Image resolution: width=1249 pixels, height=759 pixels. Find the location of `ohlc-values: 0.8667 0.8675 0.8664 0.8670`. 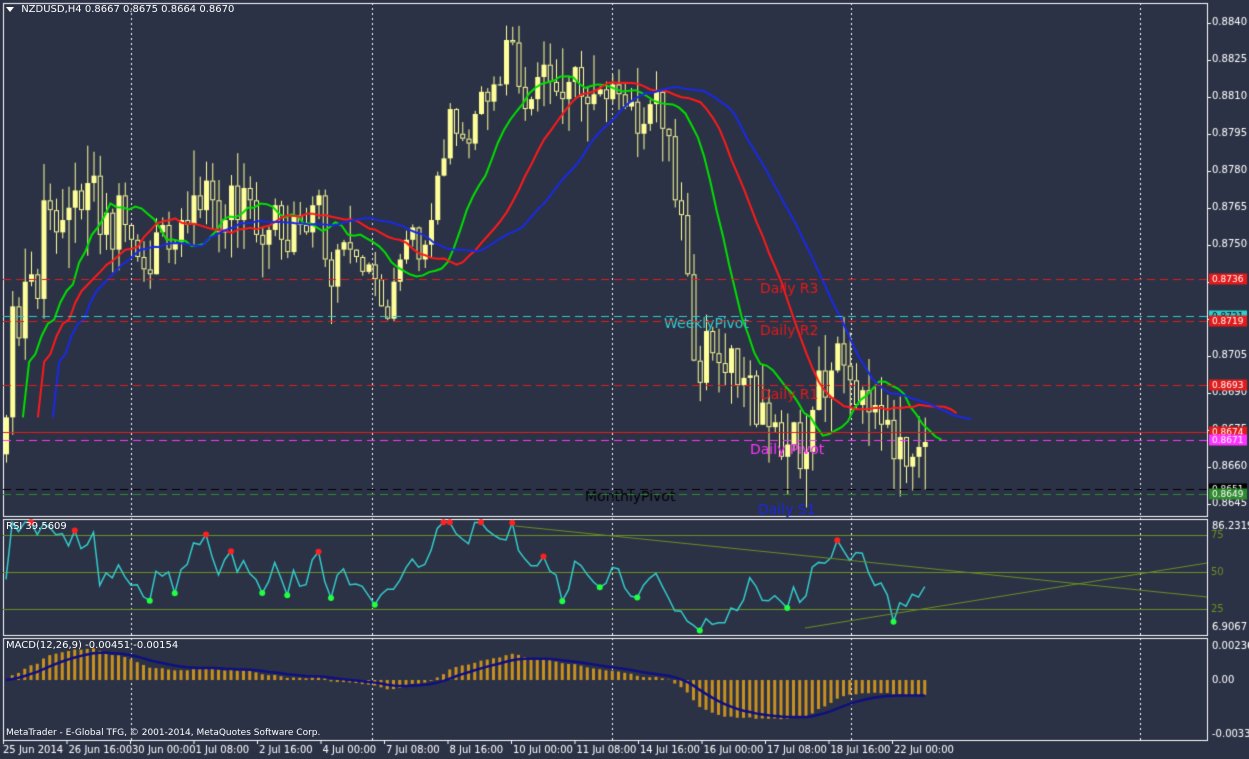

ohlc-values: 0.8667 0.8675 0.8664 0.8670 is located at coordinates (159, 9).